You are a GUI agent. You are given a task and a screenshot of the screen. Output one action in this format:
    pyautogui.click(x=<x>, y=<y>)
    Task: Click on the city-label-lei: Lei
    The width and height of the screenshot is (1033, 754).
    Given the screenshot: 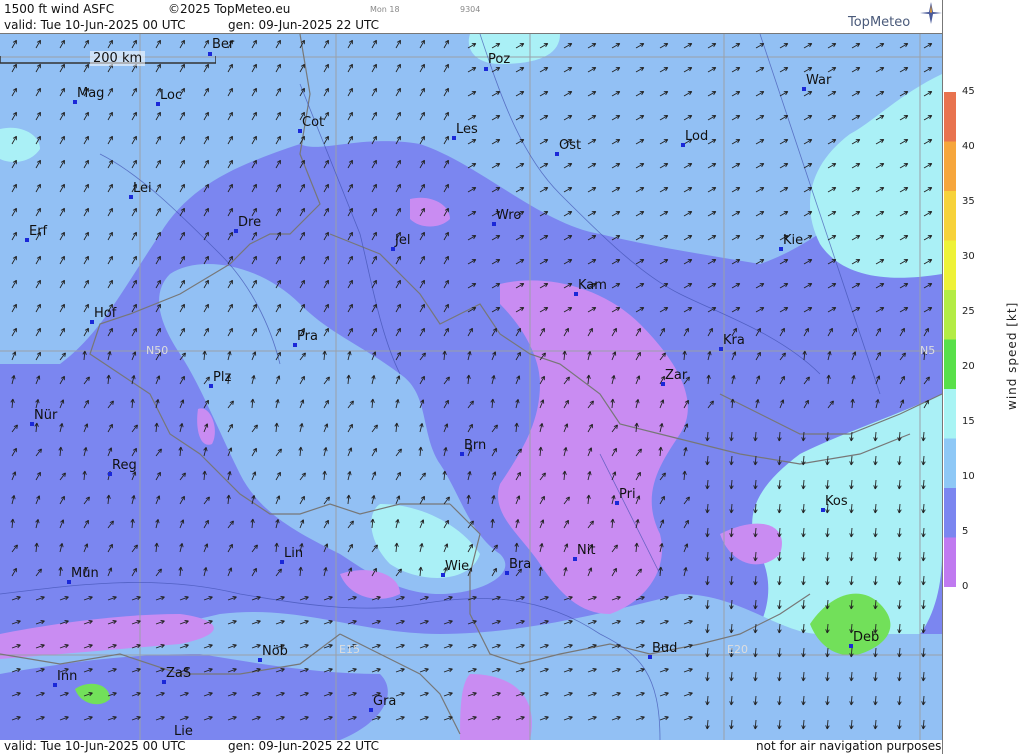 What is the action you would take?
    pyautogui.click(x=142, y=189)
    